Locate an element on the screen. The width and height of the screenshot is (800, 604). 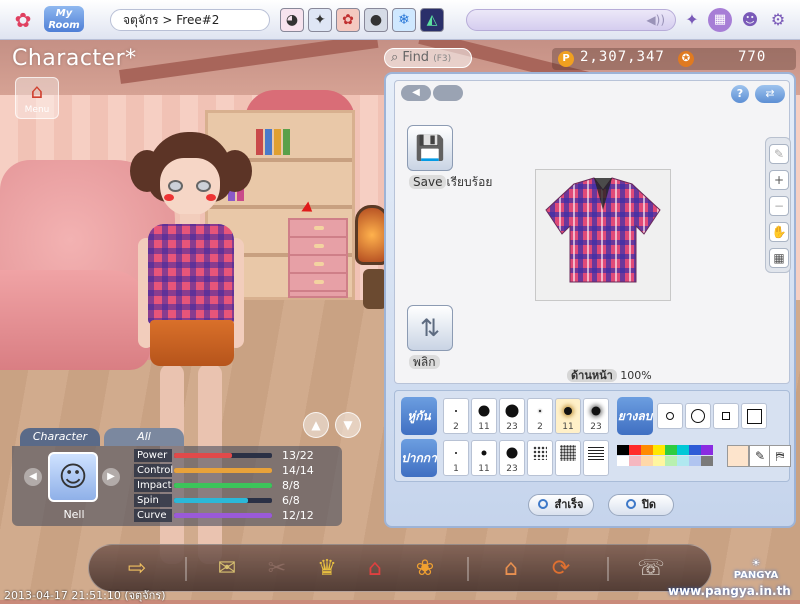
eraser-icon: ✎ is located at coordinates (779, 154).